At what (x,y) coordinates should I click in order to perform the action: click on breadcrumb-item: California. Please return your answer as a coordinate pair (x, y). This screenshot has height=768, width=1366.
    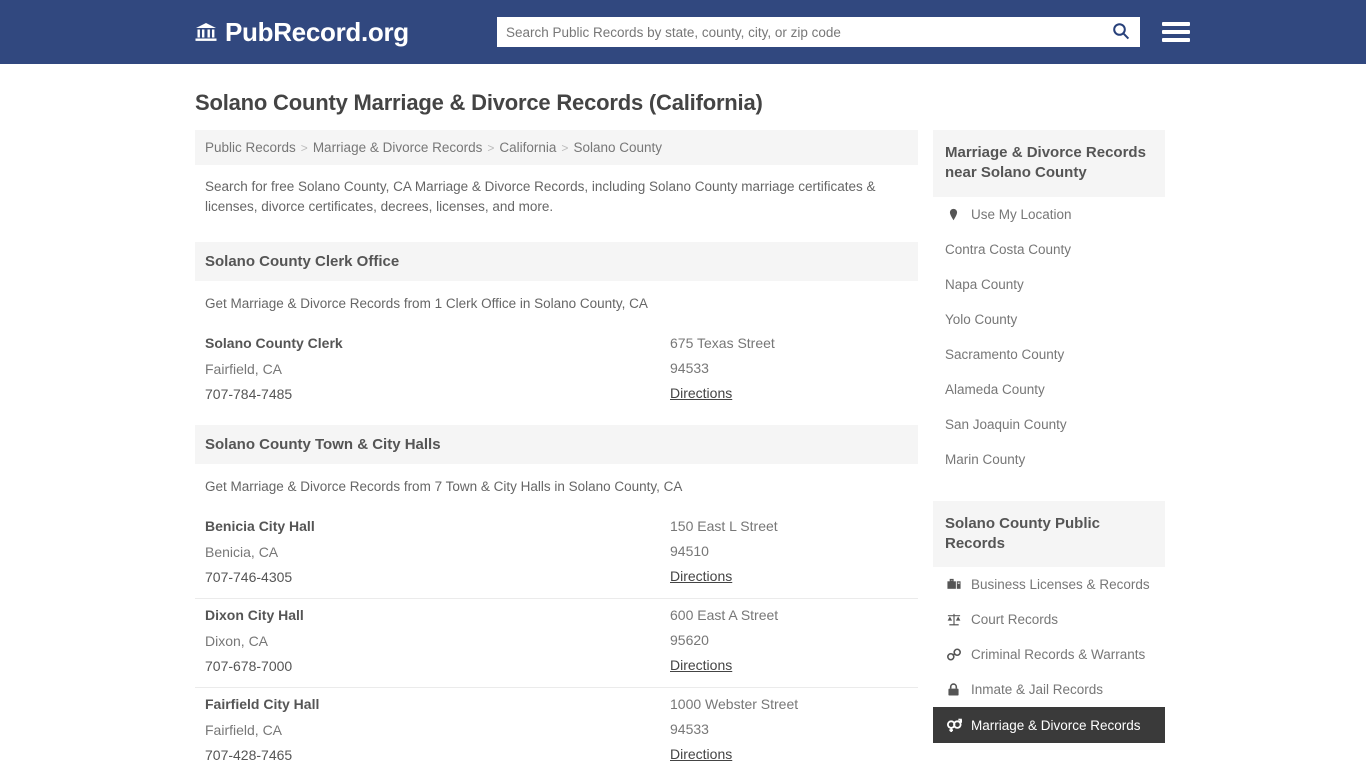
    Looking at the image, I should click on (527, 147).